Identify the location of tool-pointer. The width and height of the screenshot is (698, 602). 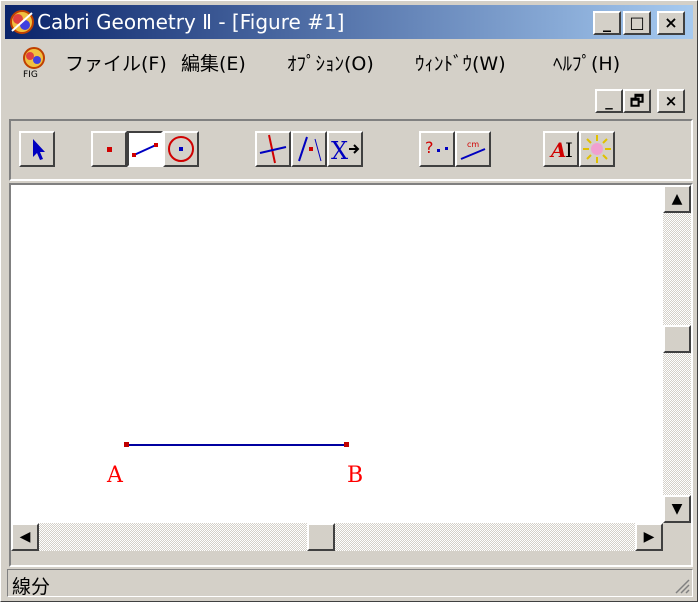
(37, 149).